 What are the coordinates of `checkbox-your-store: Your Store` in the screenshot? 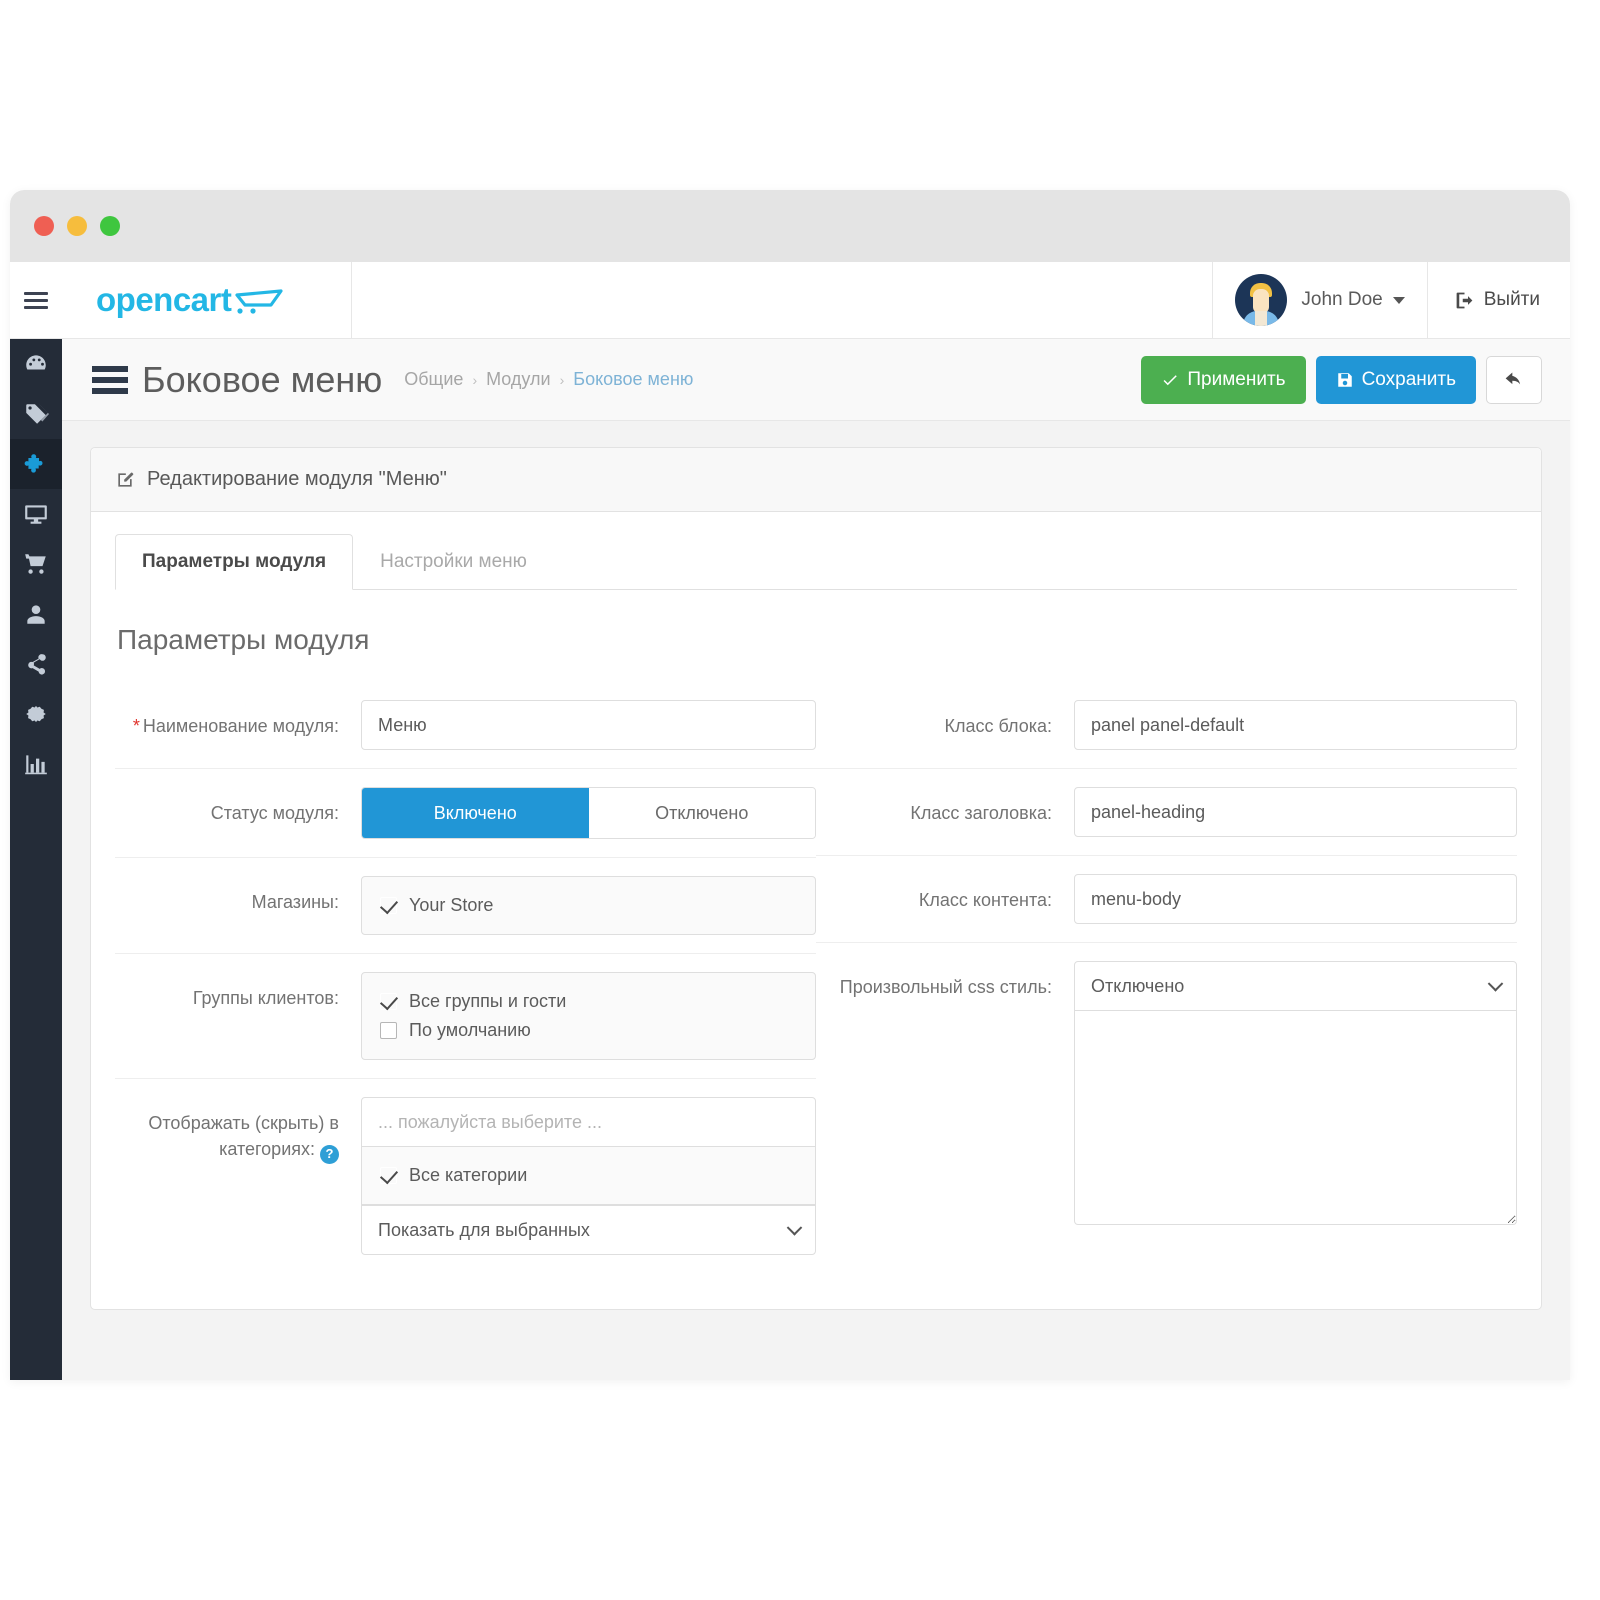 It's located at (588, 905).